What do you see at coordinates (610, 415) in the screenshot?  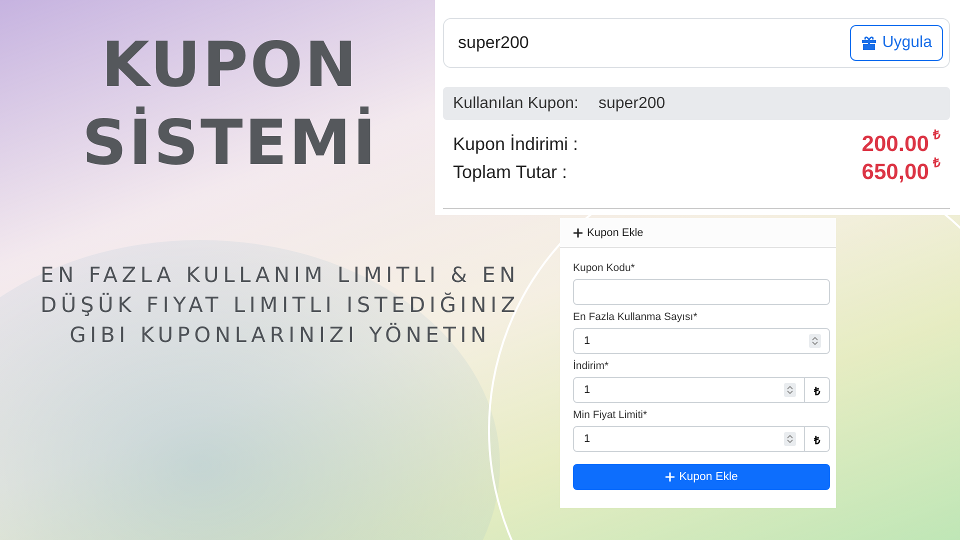 I see `field-label: Min Fiyat Limiti*` at bounding box center [610, 415].